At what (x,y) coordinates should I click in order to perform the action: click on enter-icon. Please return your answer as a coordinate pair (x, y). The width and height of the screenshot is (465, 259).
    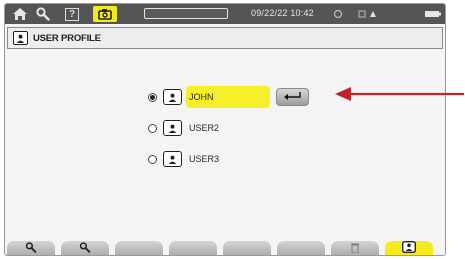
    Looking at the image, I should click on (293, 97).